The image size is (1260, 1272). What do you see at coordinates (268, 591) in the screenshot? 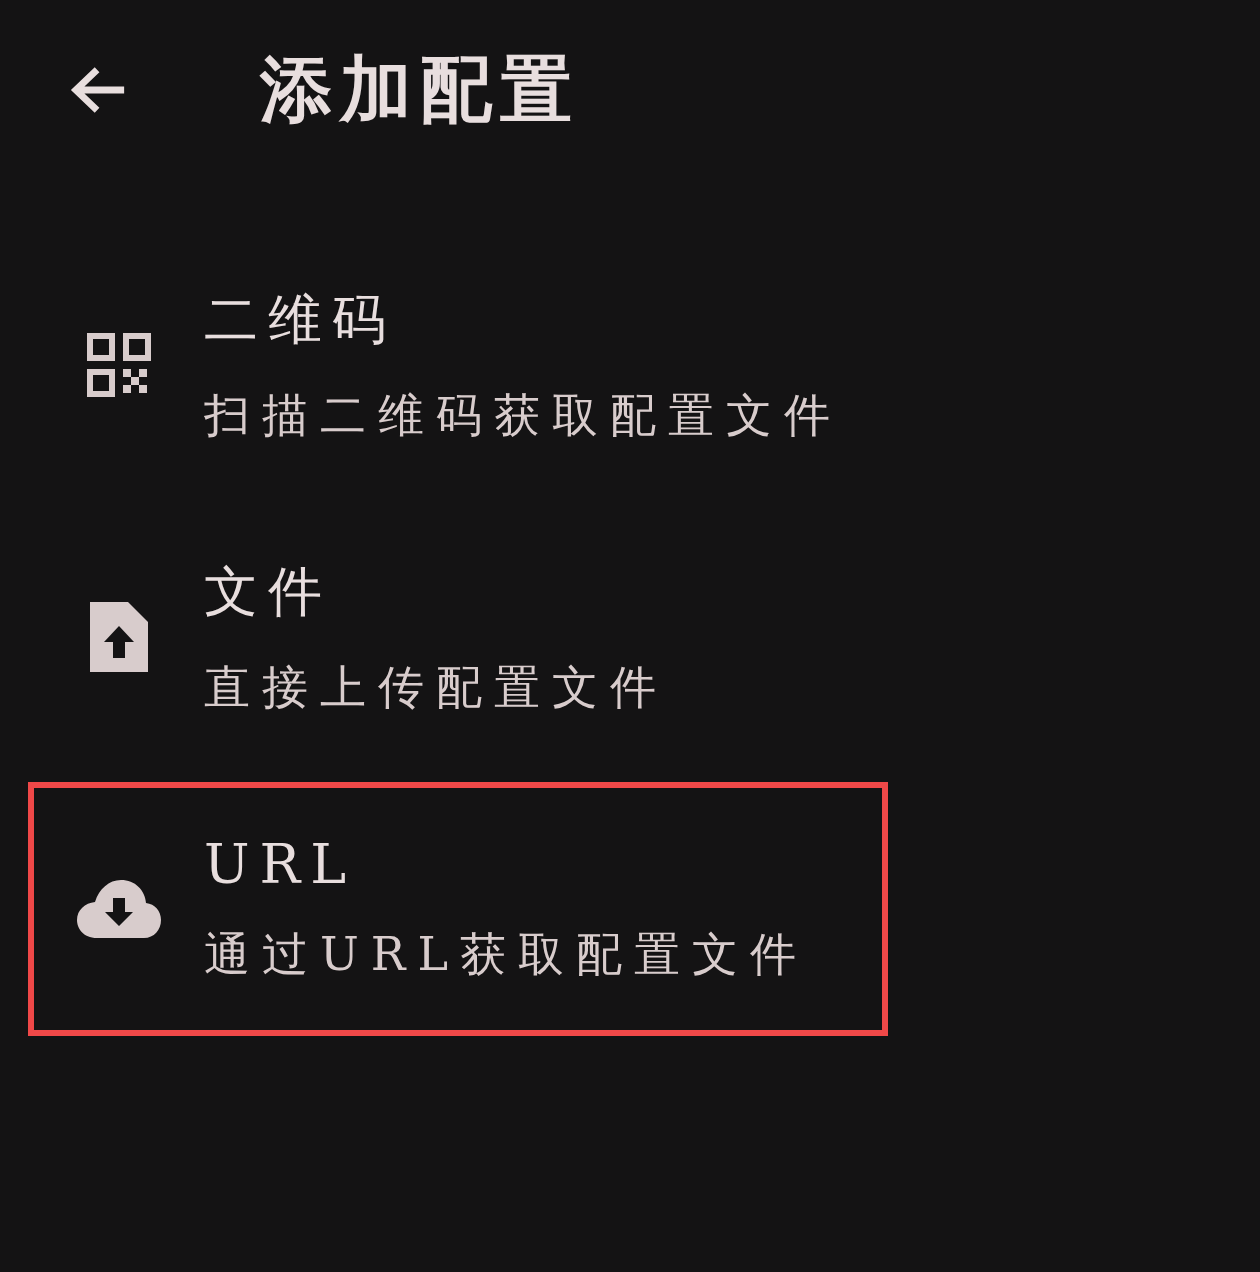
I see `option-title: 文件` at bounding box center [268, 591].